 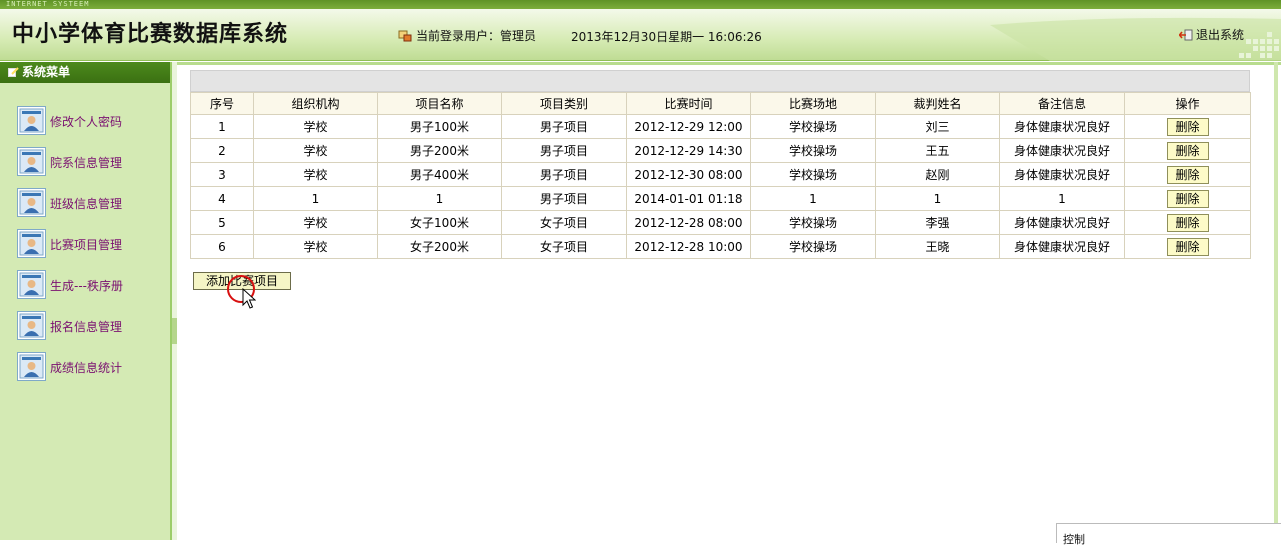 I want to click on header-referee: 裁判姓名, so click(x=937, y=103).